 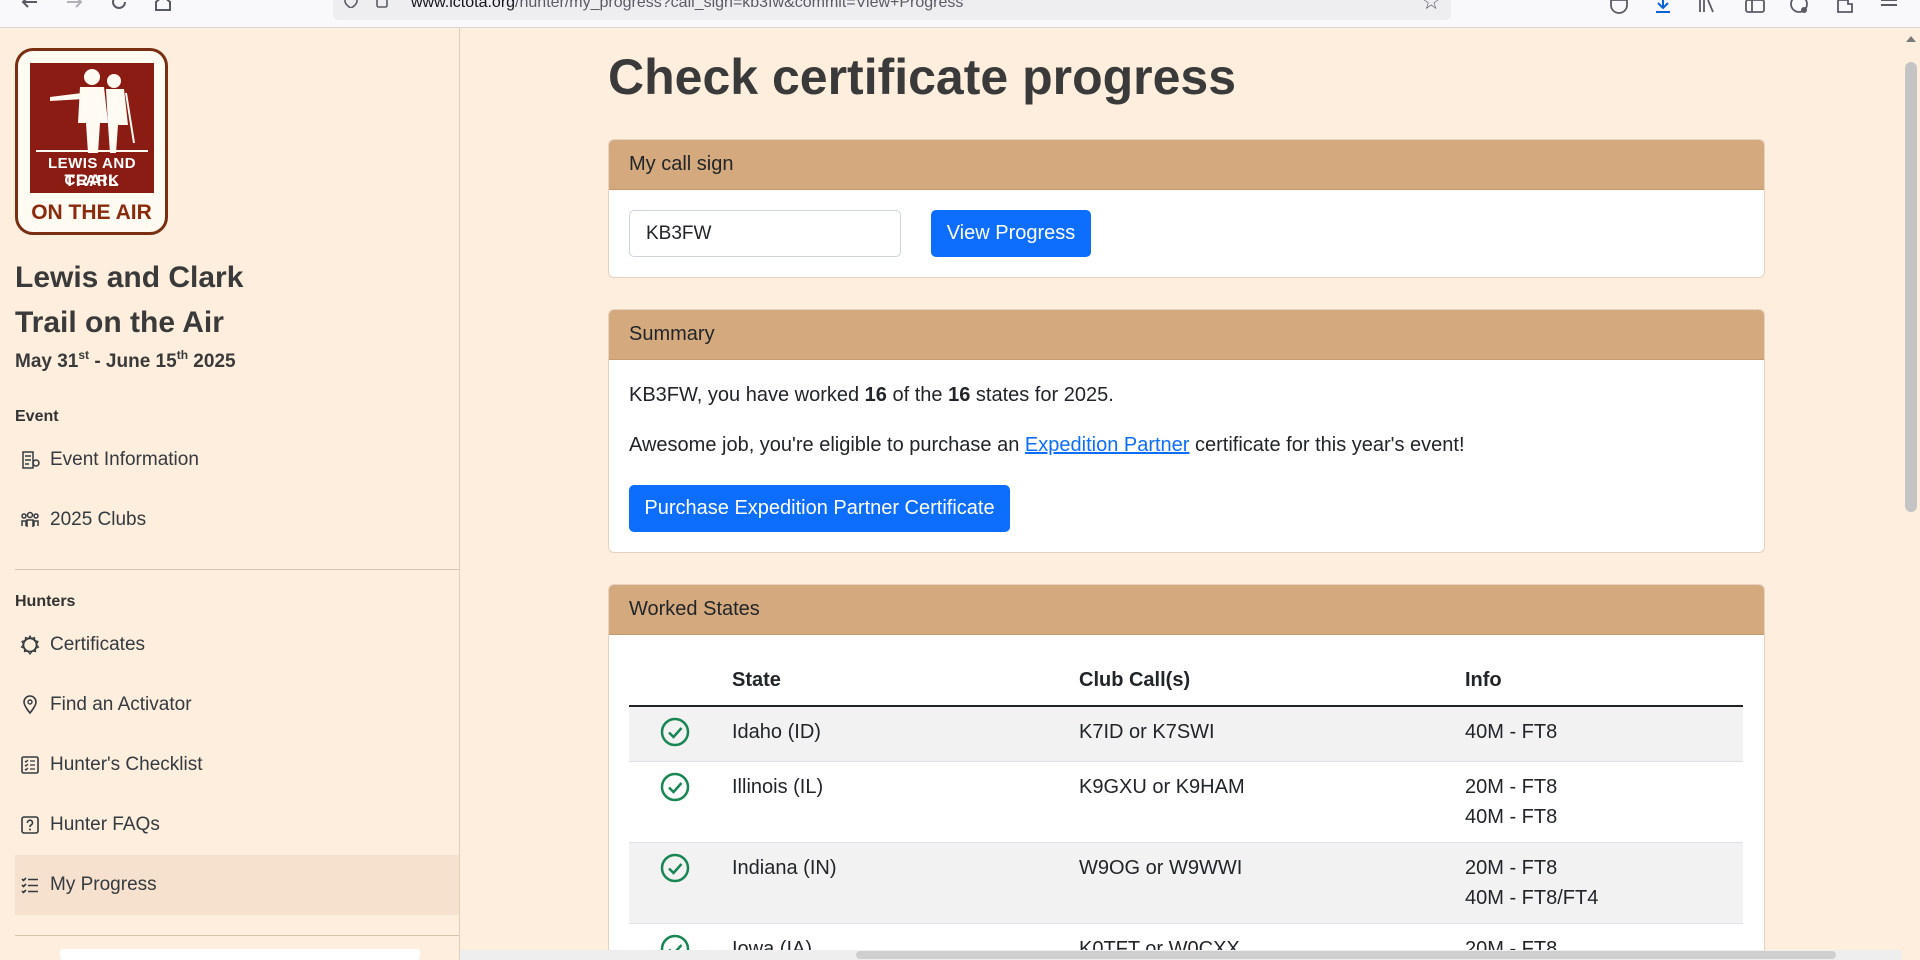 What do you see at coordinates (237, 520) in the screenshot?
I see `nav-2025-clubs: 2025 Clubs` at bounding box center [237, 520].